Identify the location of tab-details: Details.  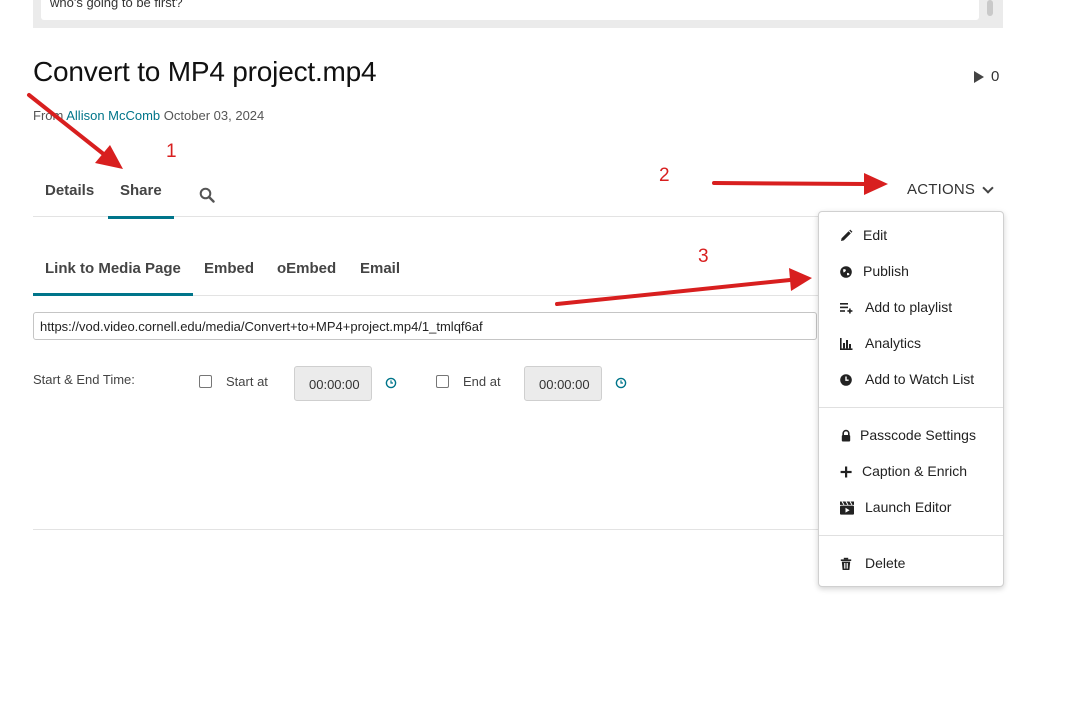
(69, 194).